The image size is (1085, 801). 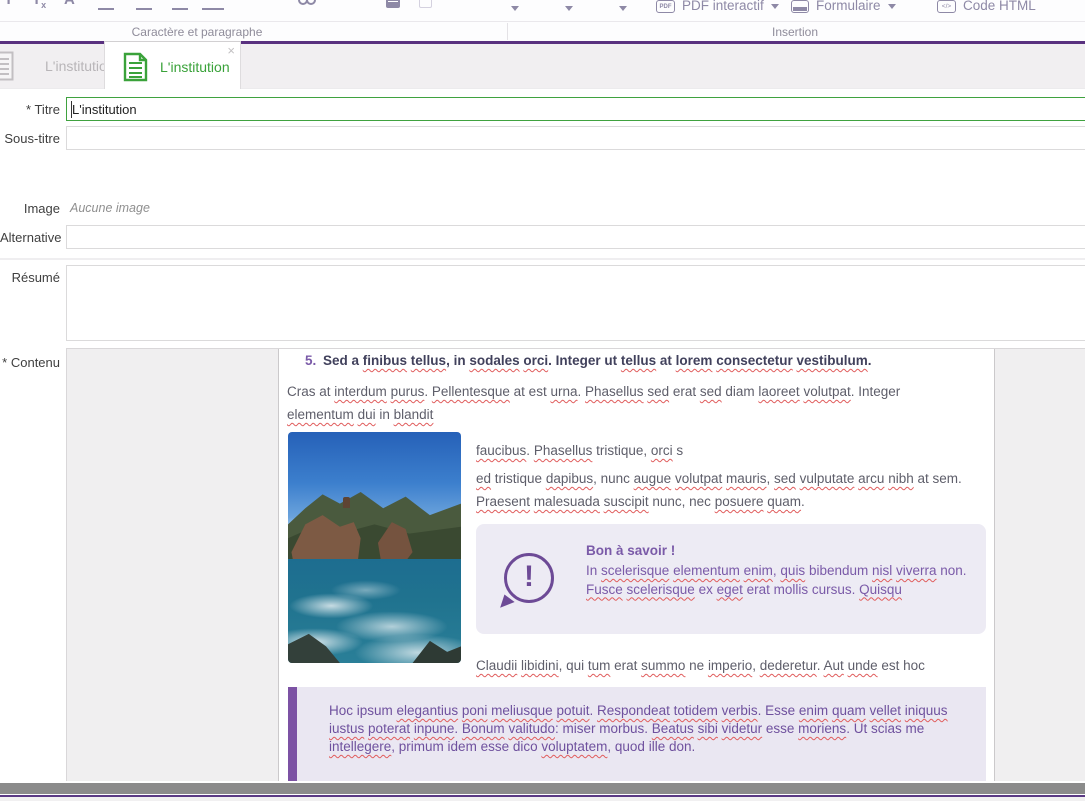 I want to click on toolbar-icon-row: T Tx A ❝ PDF PDF interactif Formulaire, so click(x=542, y=10).